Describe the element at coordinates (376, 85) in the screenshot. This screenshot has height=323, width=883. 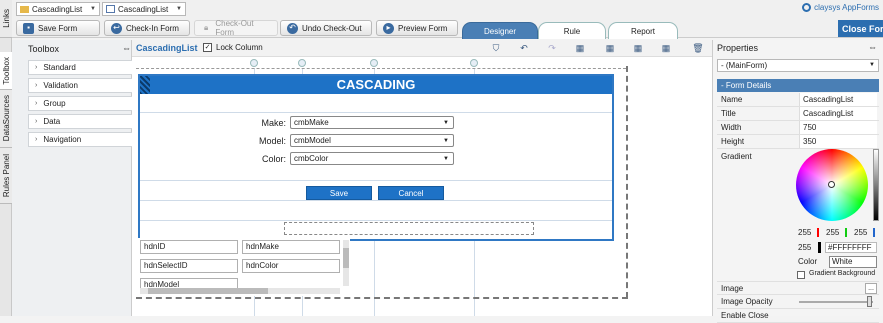
I see `form-header: CASCADING` at that location.